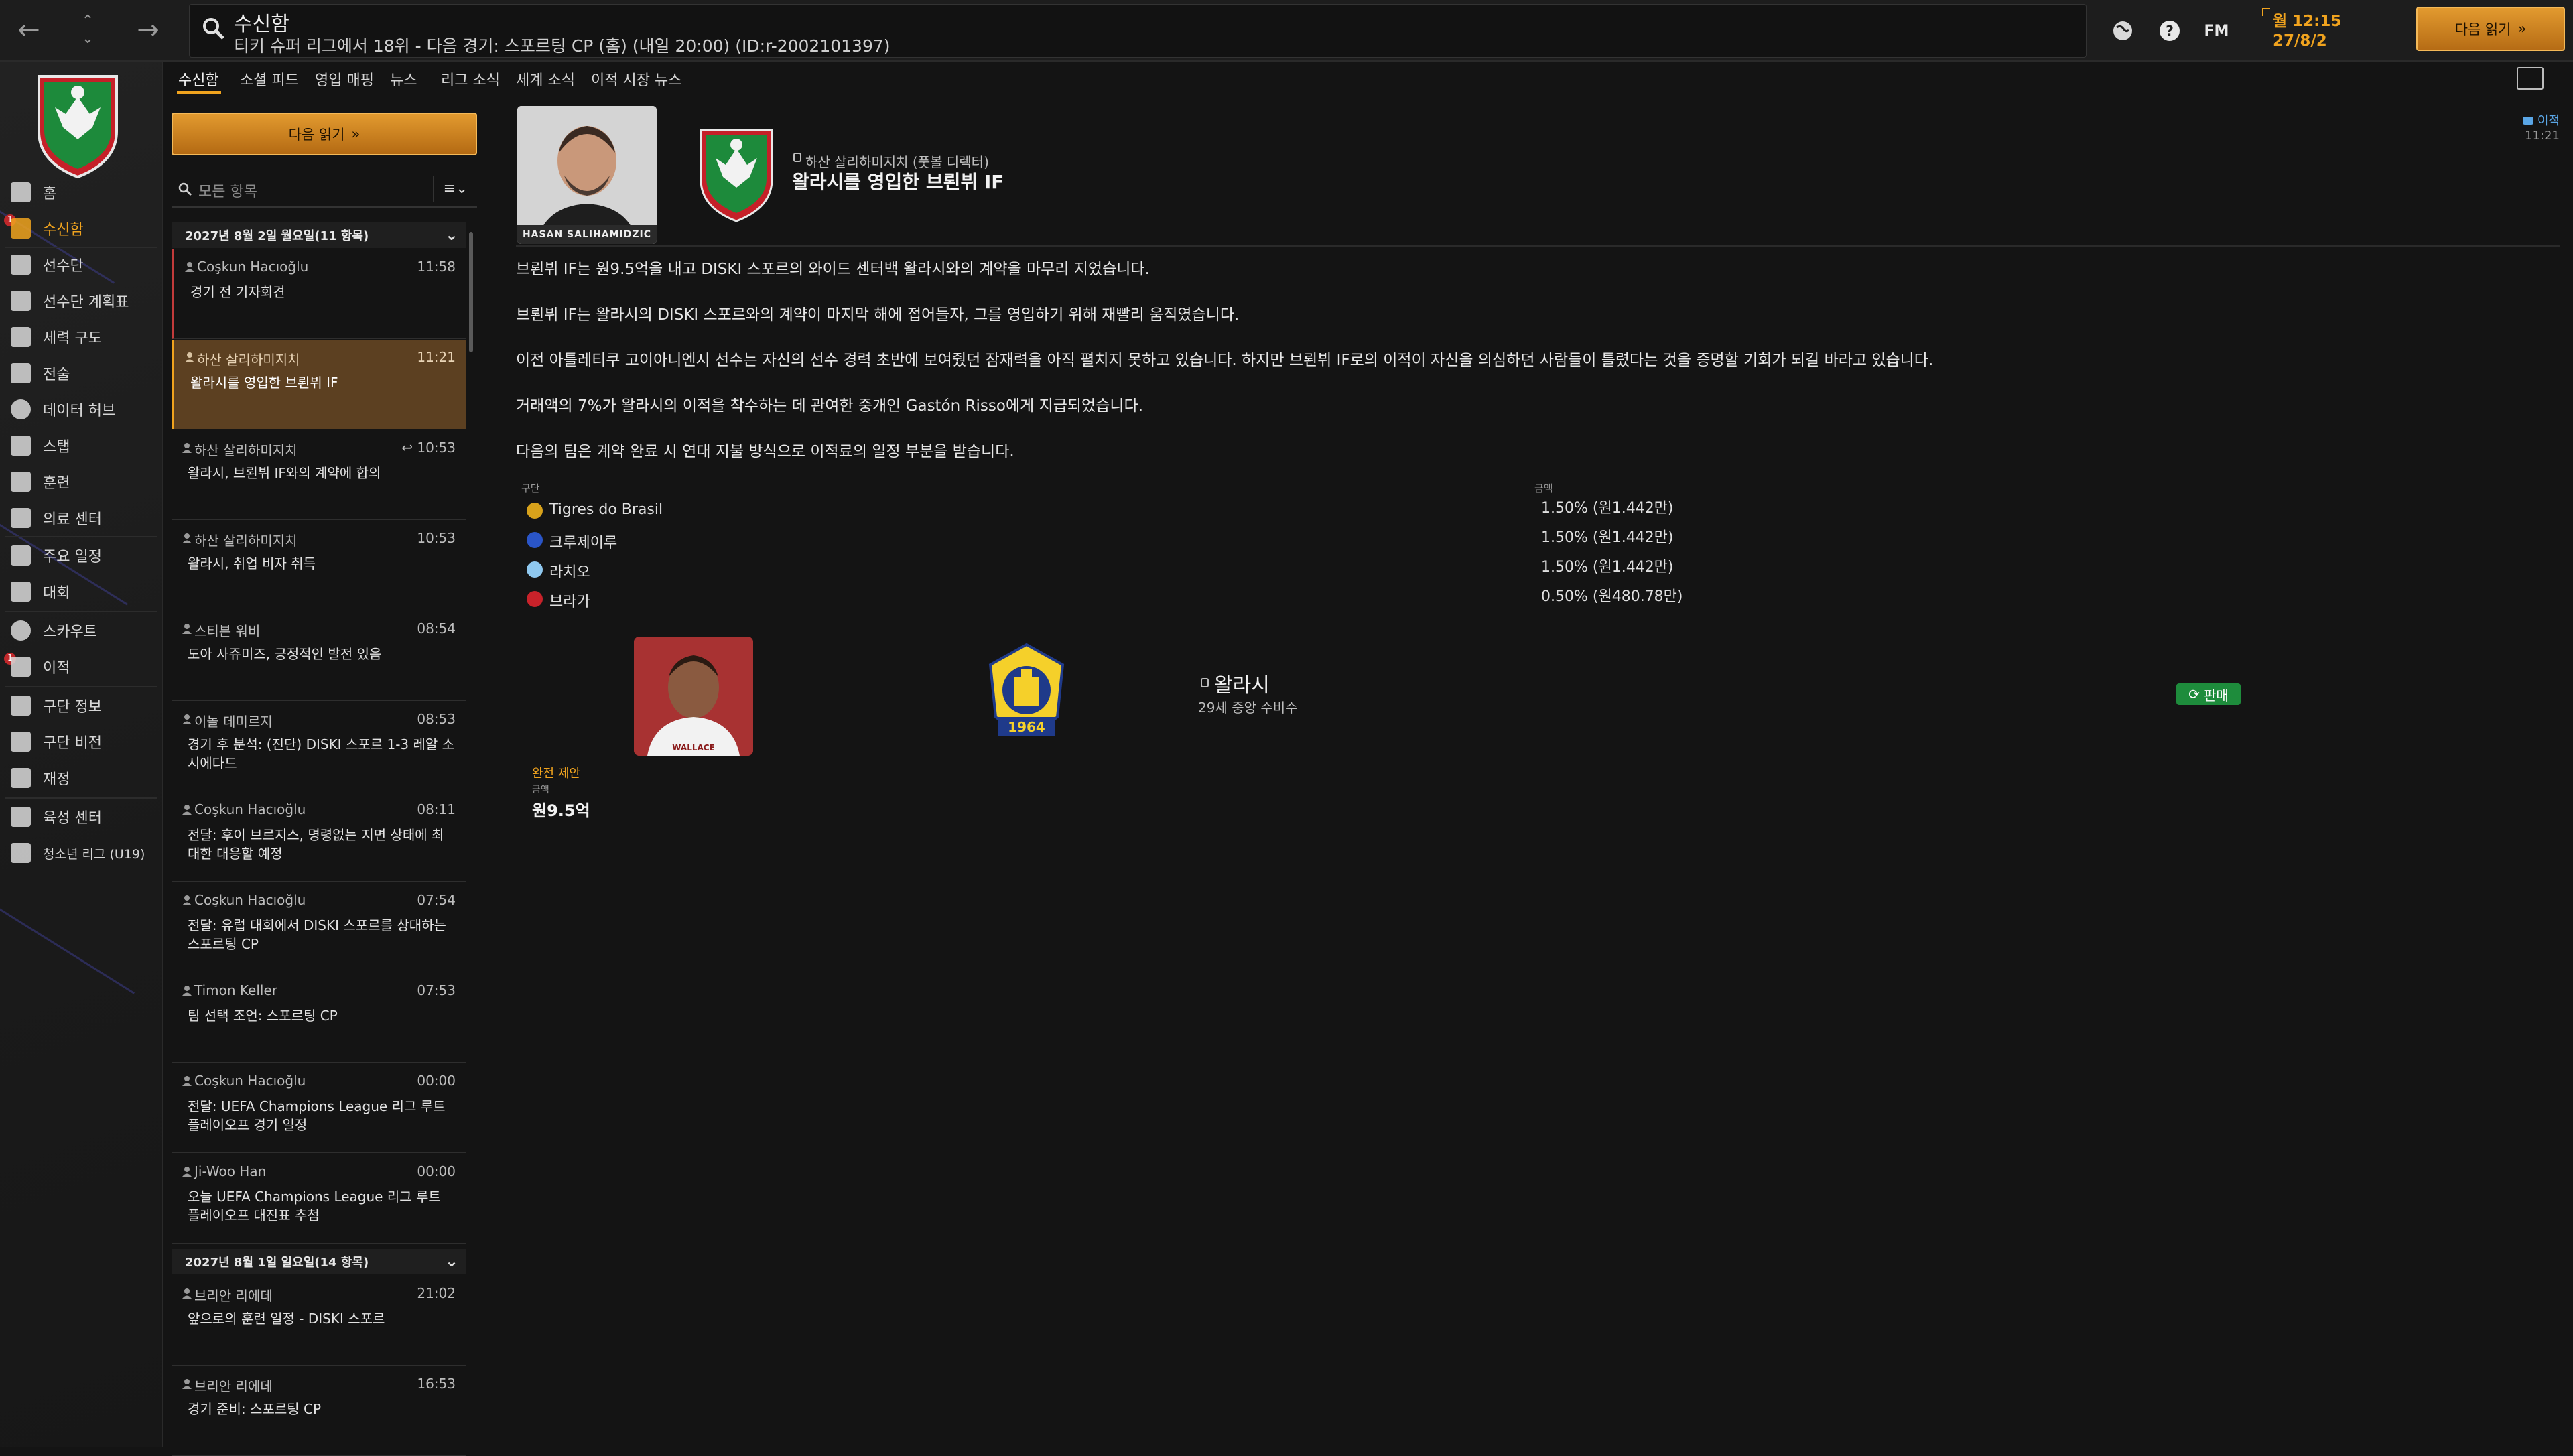 Image resolution: width=2573 pixels, height=1456 pixels. What do you see at coordinates (1026, 695) in the screenshot?
I see `brondby-crest-logo: 1964` at bounding box center [1026, 695].